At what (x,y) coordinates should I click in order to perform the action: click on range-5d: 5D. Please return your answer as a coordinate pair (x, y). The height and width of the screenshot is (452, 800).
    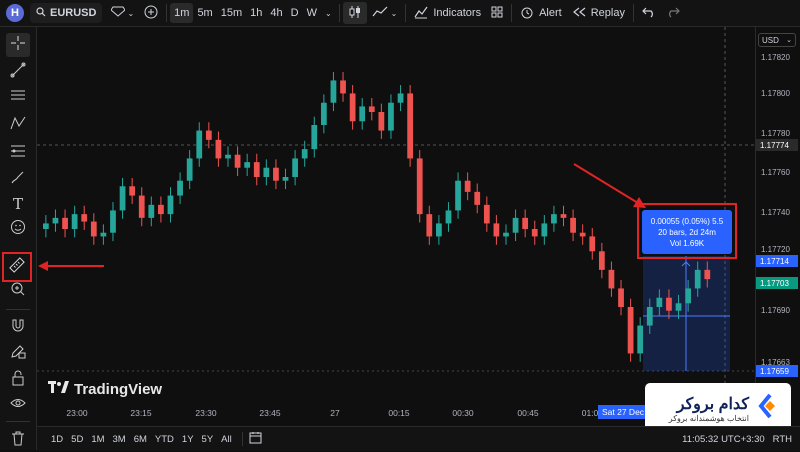
    Looking at the image, I should click on (77, 439).